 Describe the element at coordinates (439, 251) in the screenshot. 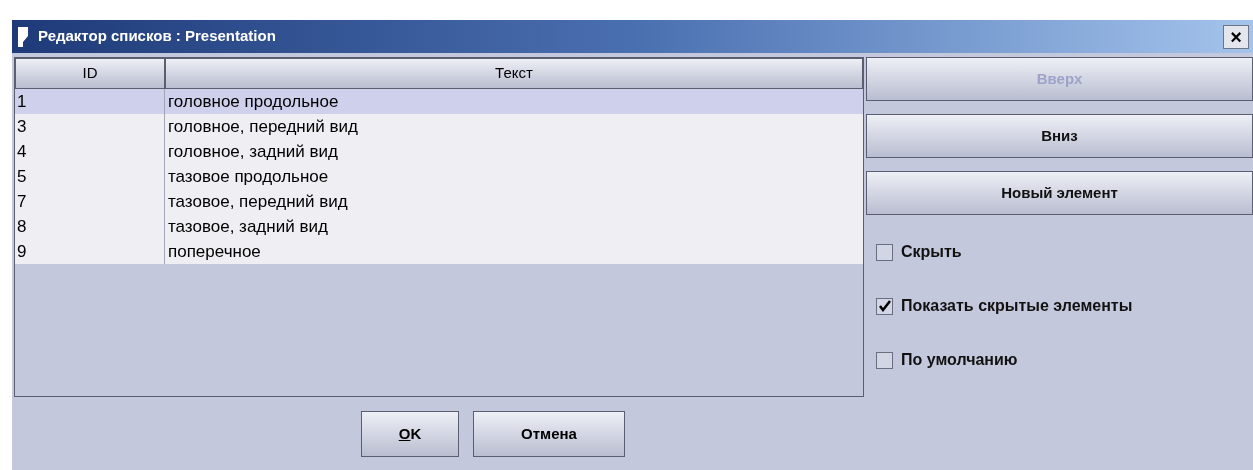

I see `table-row: 9 поперечное` at that location.